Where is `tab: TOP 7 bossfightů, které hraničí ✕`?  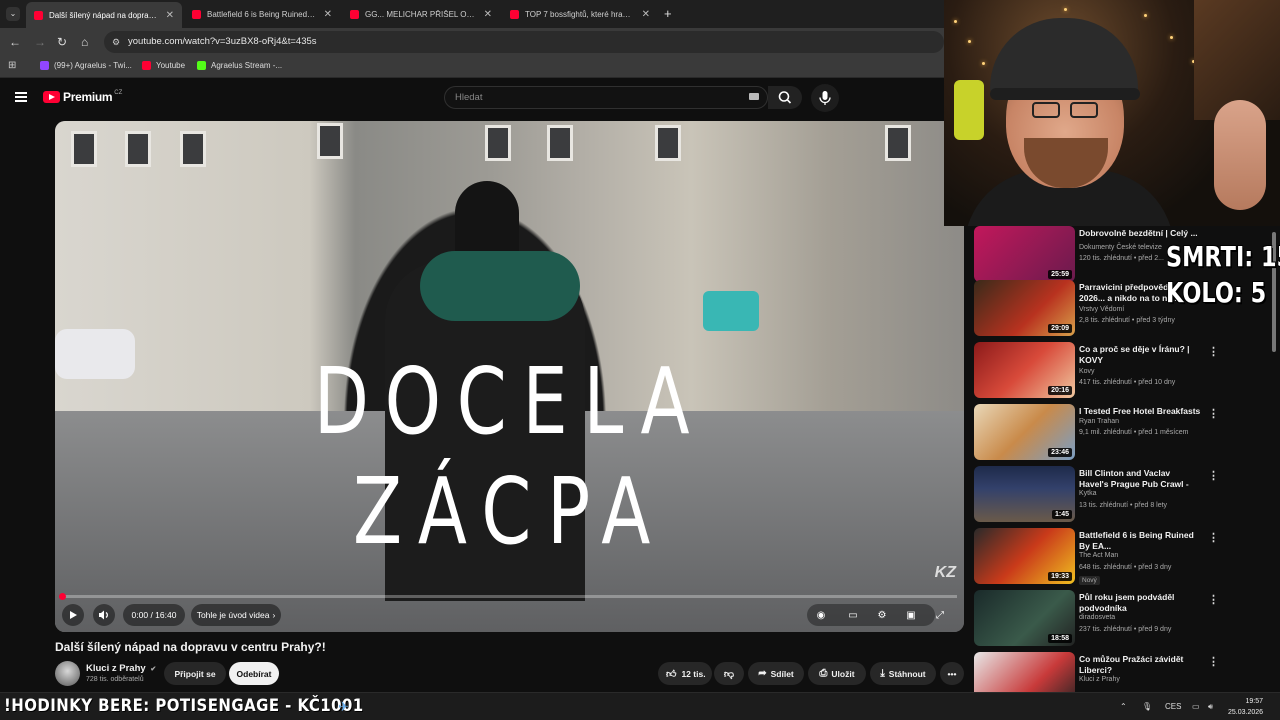
tab: TOP 7 bossfightů, které hraničí ✕ is located at coordinates (580, 14).